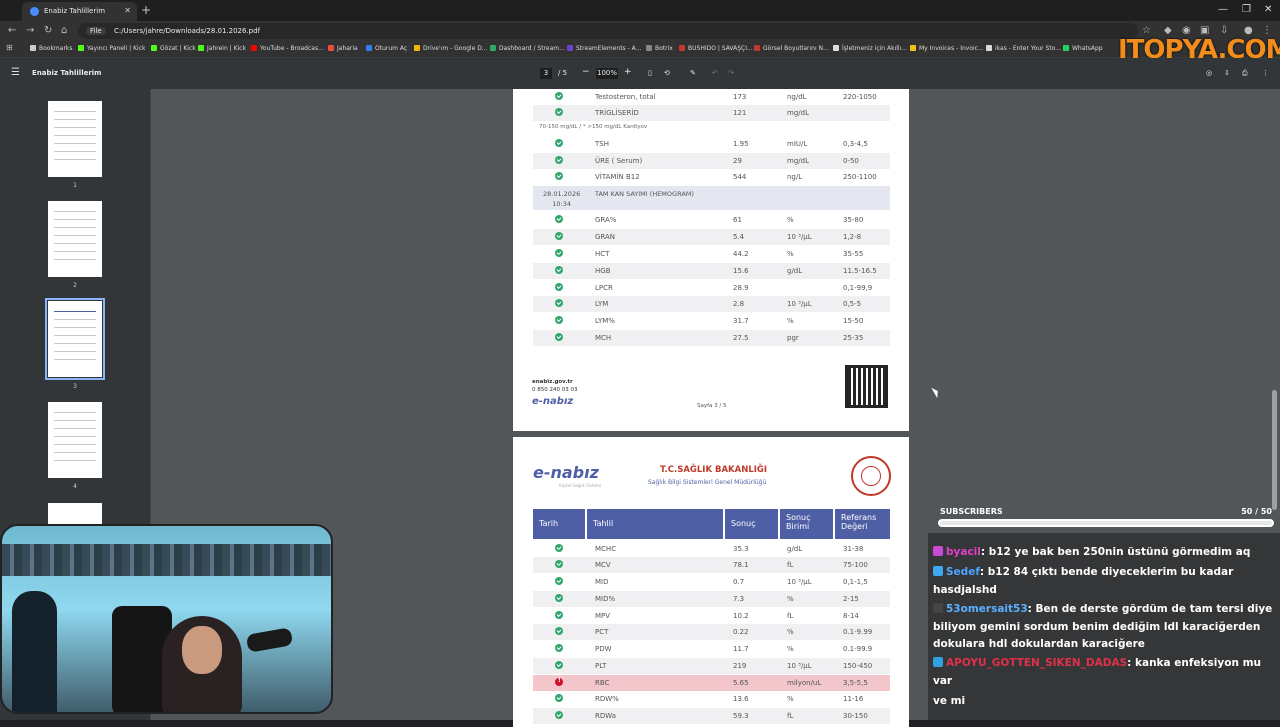 The image size is (1280, 727). I want to click on bookmark-item: WhatsApp, so click(1083, 48).